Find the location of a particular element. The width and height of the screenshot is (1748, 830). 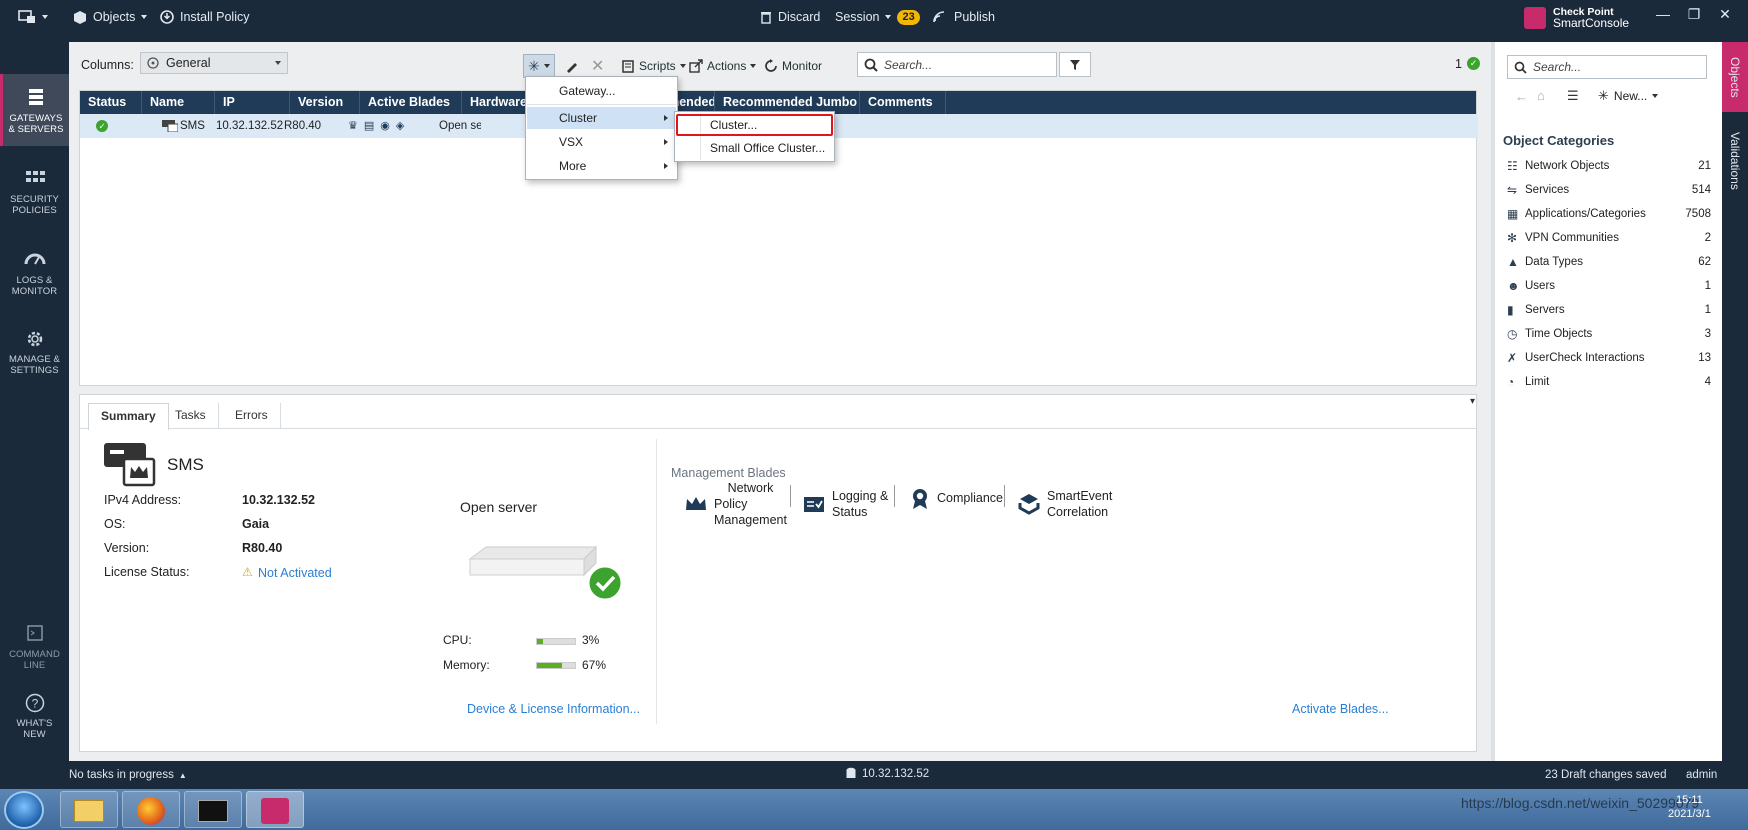

version-value: R80.40 is located at coordinates (262, 548).